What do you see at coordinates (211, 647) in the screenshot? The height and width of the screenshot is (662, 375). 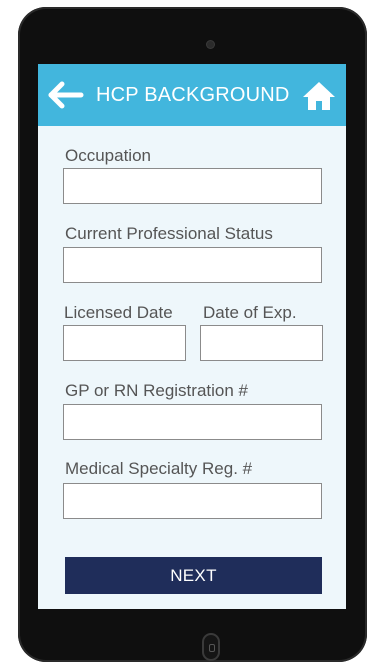 I see `hardware-home-button` at bounding box center [211, 647].